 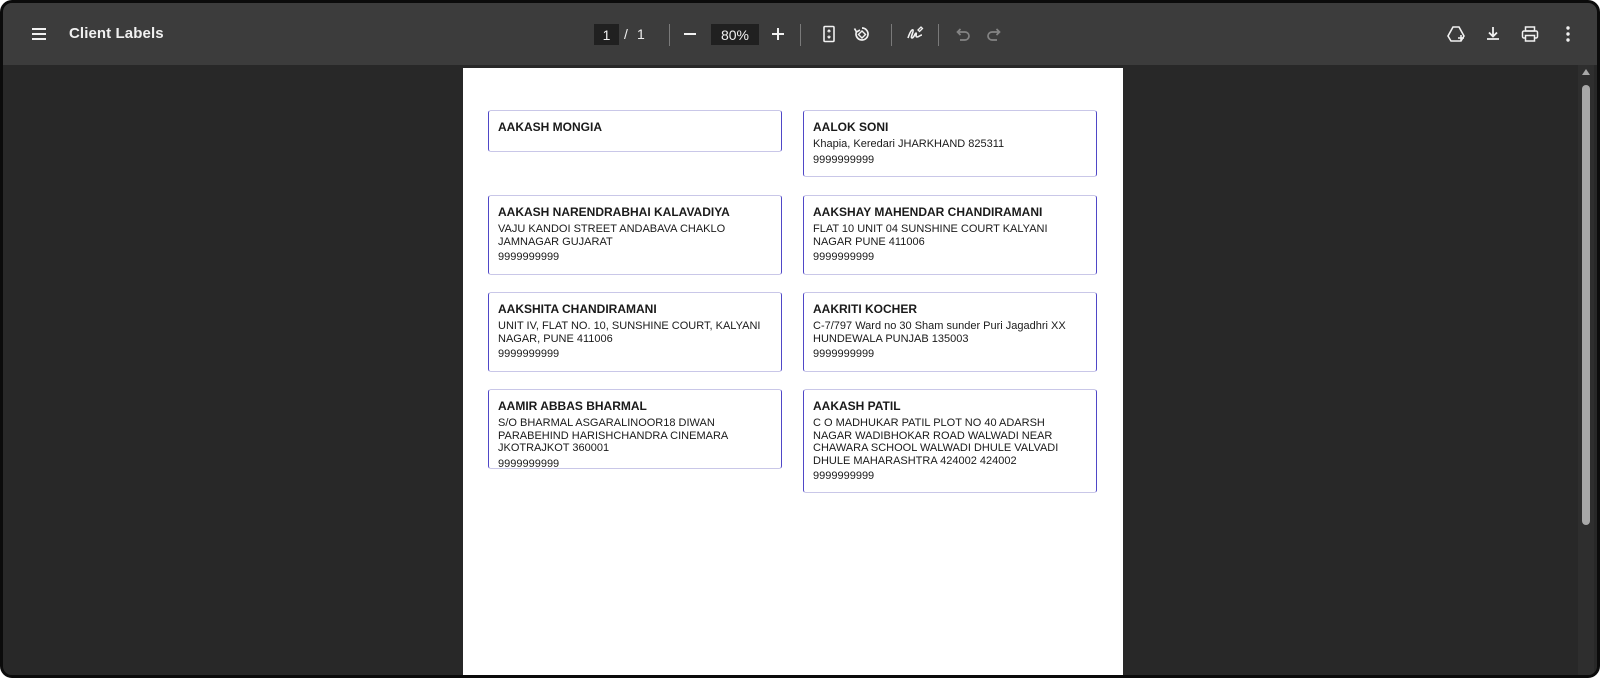 I want to click on fit-page-icon, so click(x=829, y=34).